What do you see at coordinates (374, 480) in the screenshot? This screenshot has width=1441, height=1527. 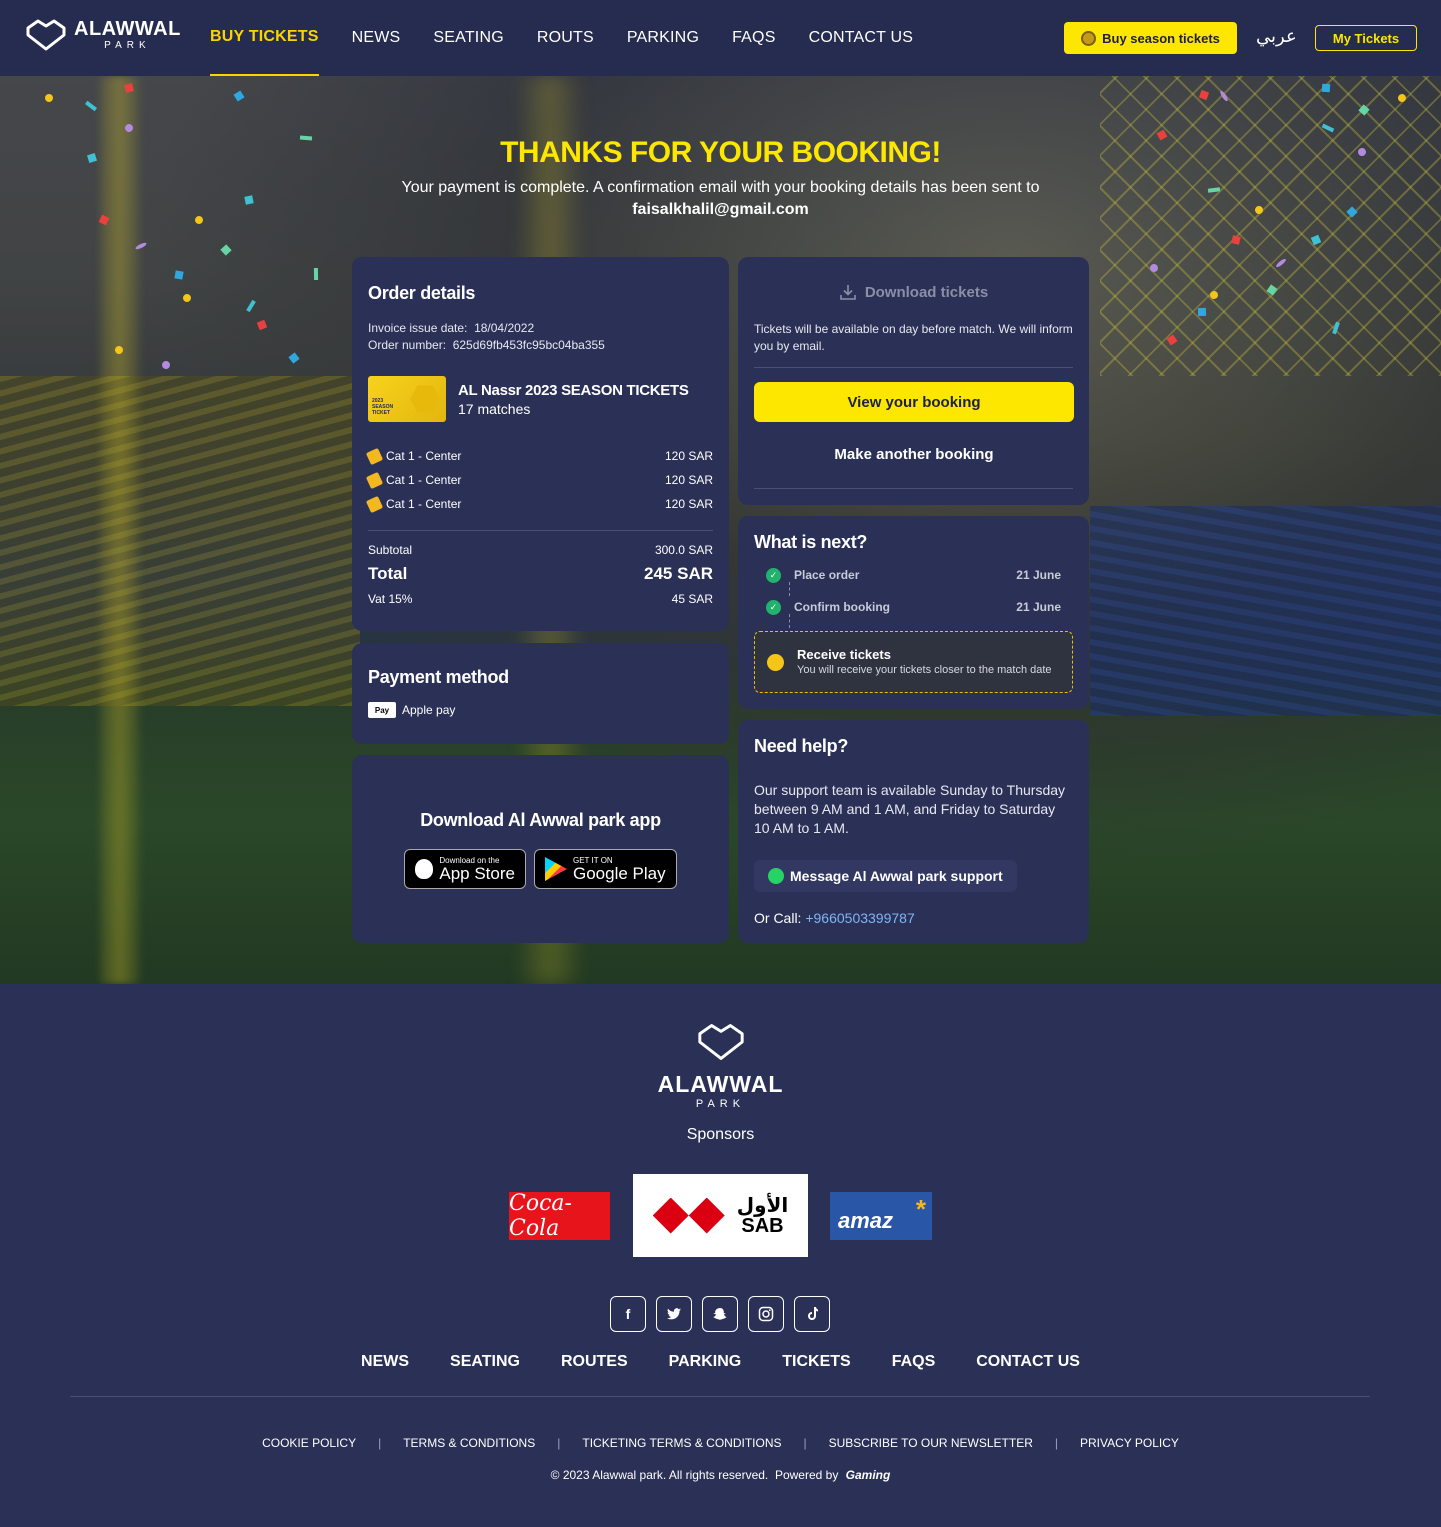 I see `ticket-icon` at bounding box center [374, 480].